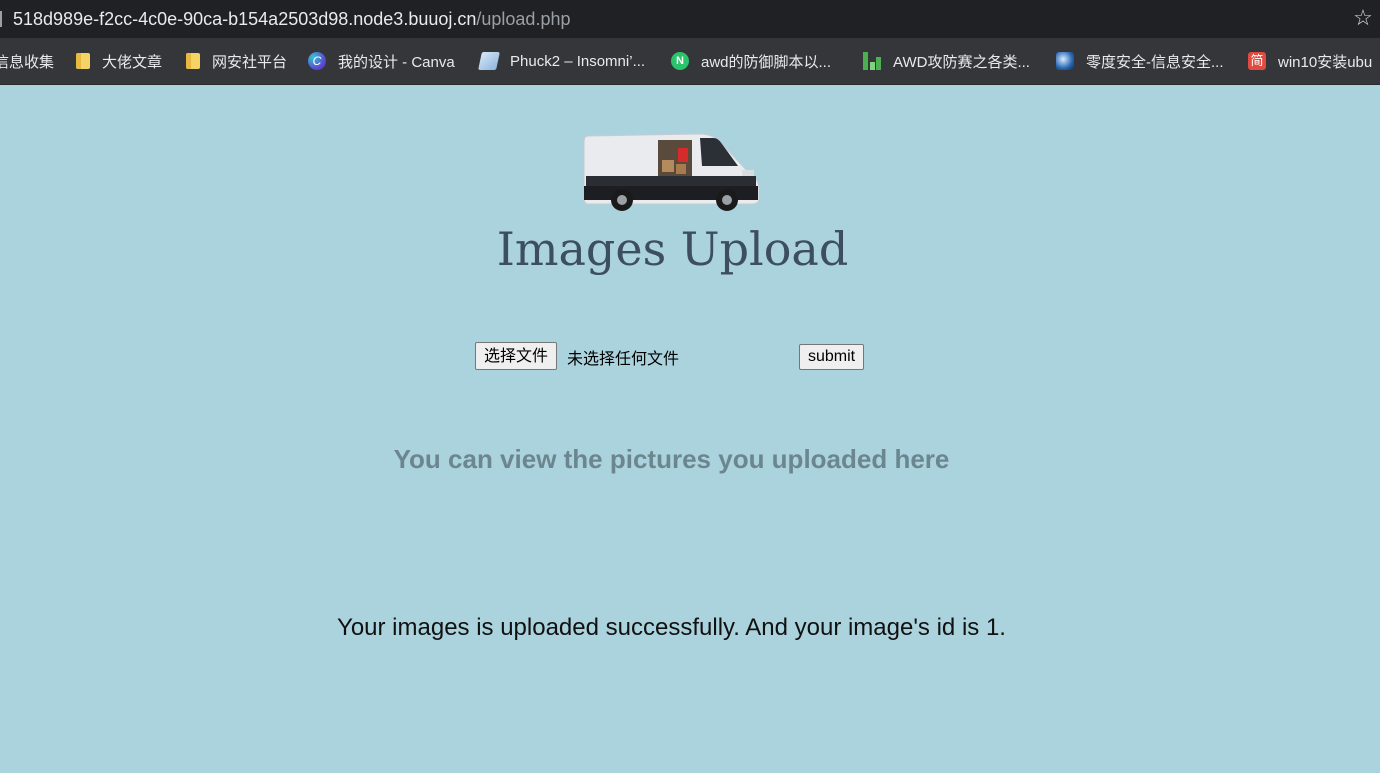  What do you see at coordinates (523, 19) in the screenshot?
I see `url-path: /upload.php` at bounding box center [523, 19].